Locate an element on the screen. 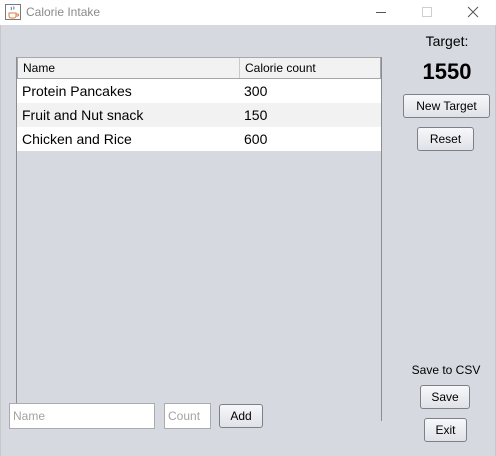 Image resolution: width=496 pixels, height=456 pixels. maximize-button is located at coordinates (427, 12).